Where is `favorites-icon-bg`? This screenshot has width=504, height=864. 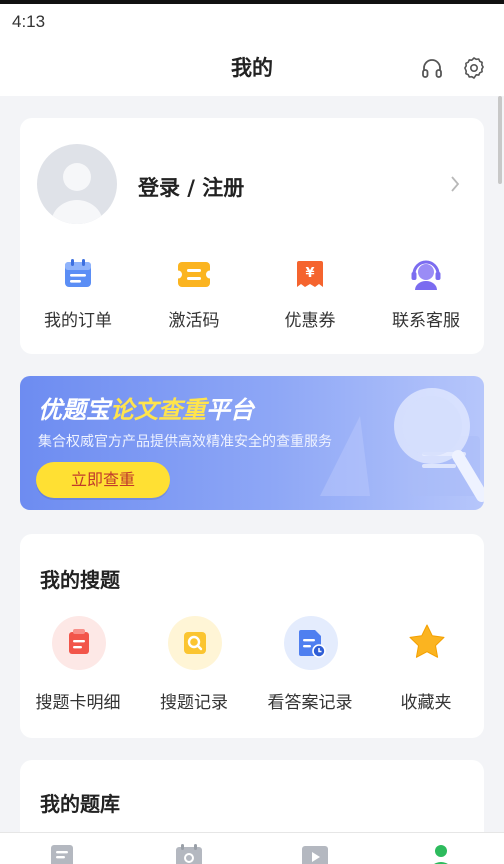 favorites-icon-bg is located at coordinates (427, 643).